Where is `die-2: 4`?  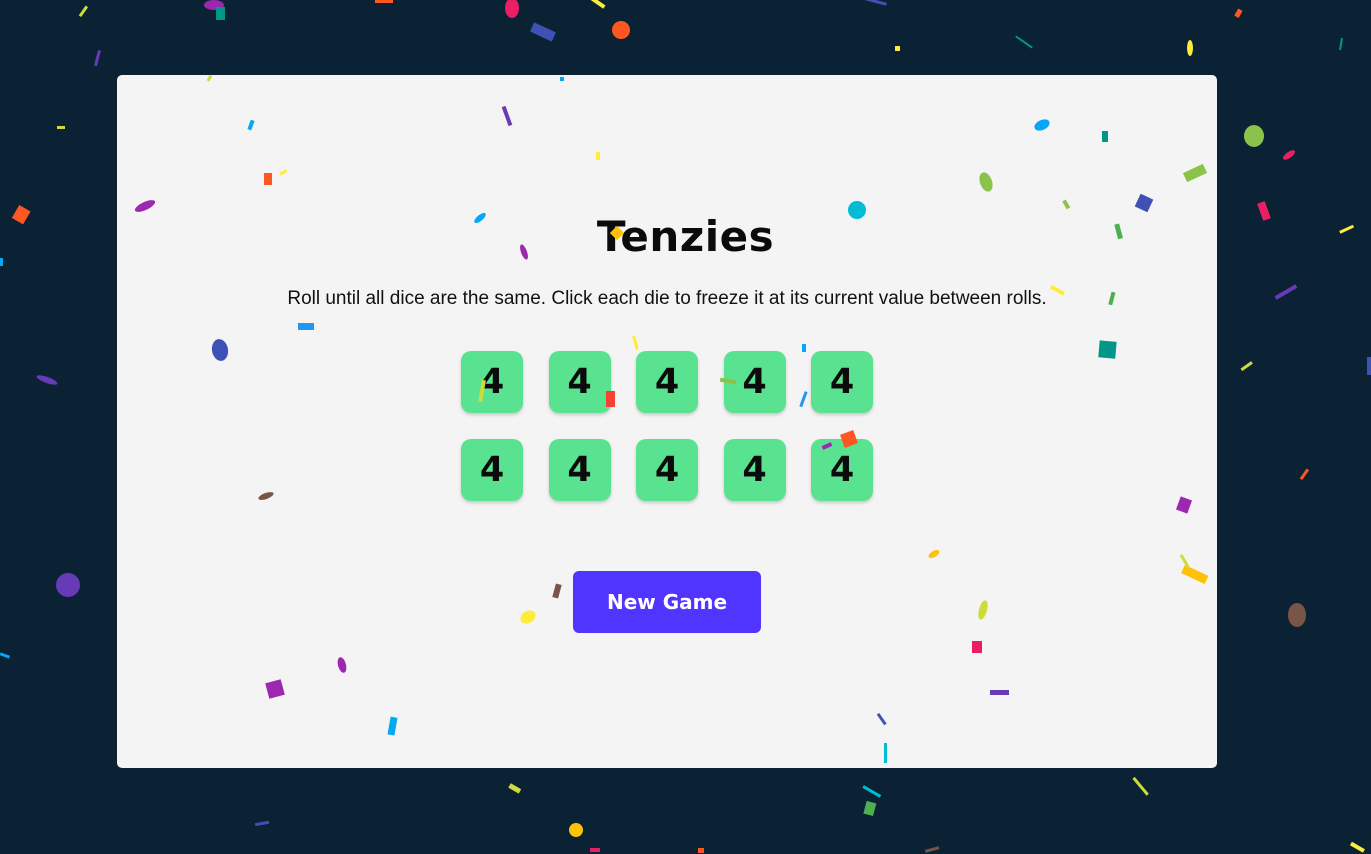 die-2: 4 is located at coordinates (579, 382).